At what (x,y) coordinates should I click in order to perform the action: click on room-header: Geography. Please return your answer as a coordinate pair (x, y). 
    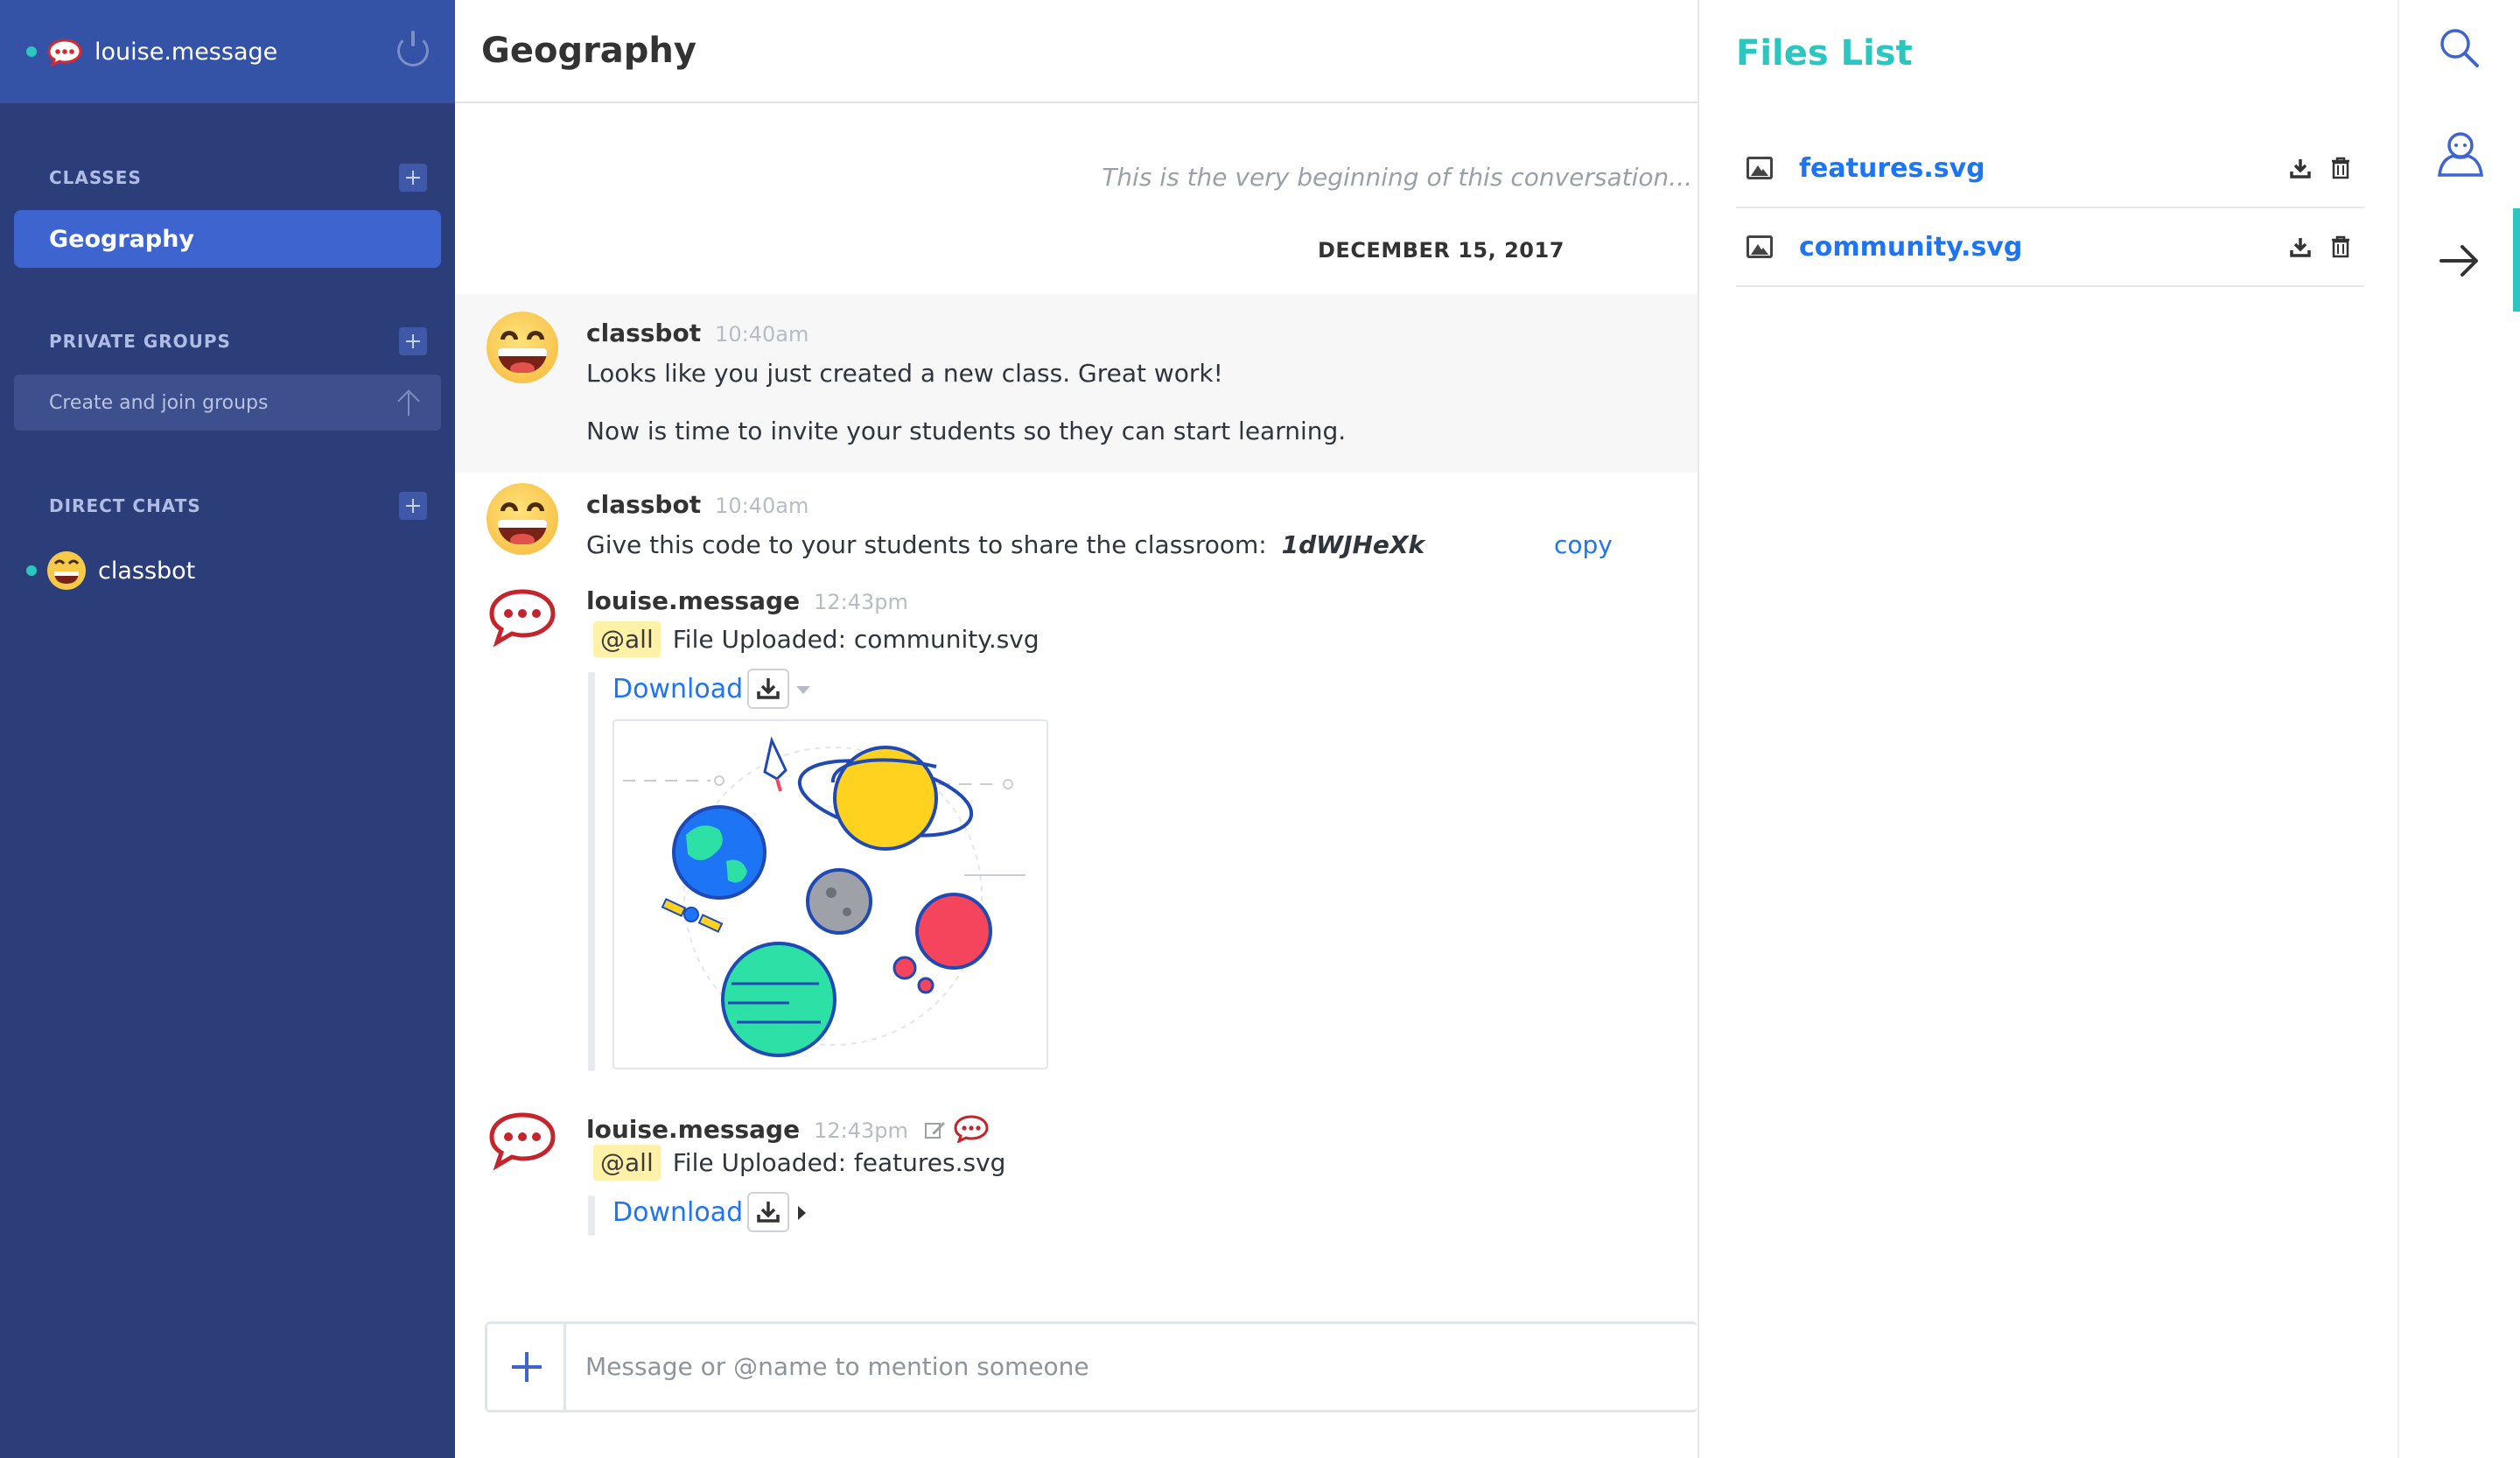
    Looking at the image, I should click on (1076, 51).